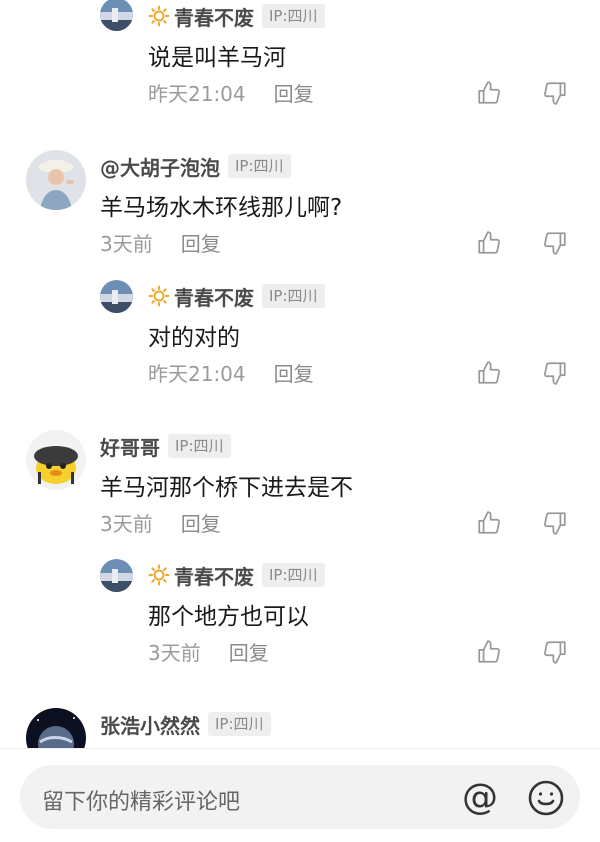 The width and height of the screenshot is (600, 842). Describe the element at coordinates (217, 55) in the screenshot. I see `comment-text: 说是叫羊马河` at that location.